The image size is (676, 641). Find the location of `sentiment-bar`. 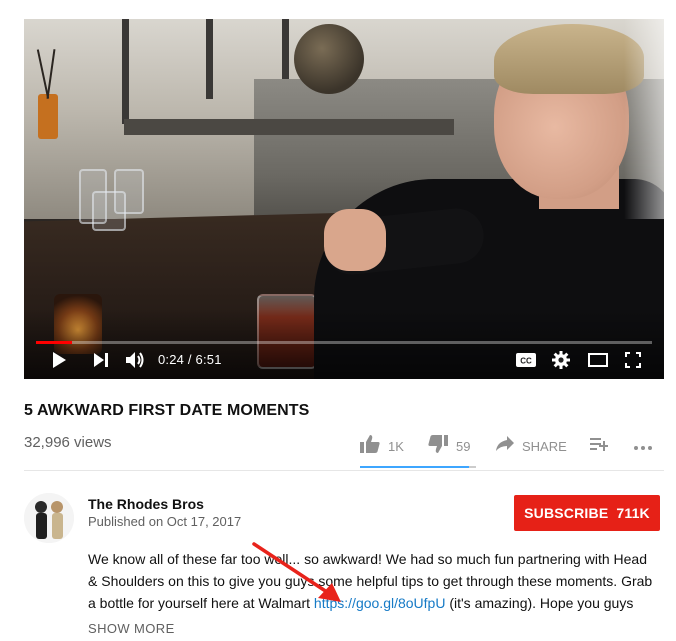

sentiment-bar is located at coordinates (418, 467).